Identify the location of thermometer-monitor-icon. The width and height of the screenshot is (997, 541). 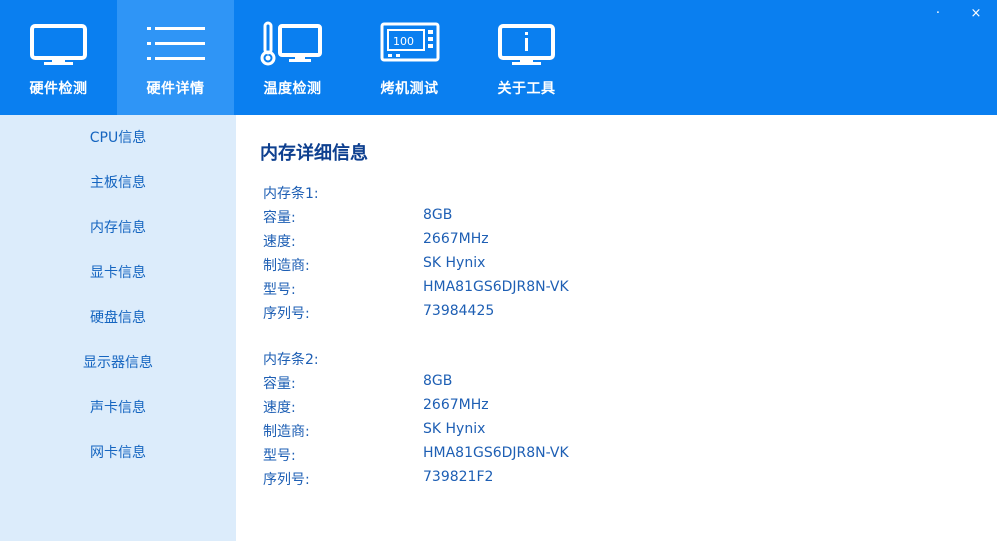
(291, 43).